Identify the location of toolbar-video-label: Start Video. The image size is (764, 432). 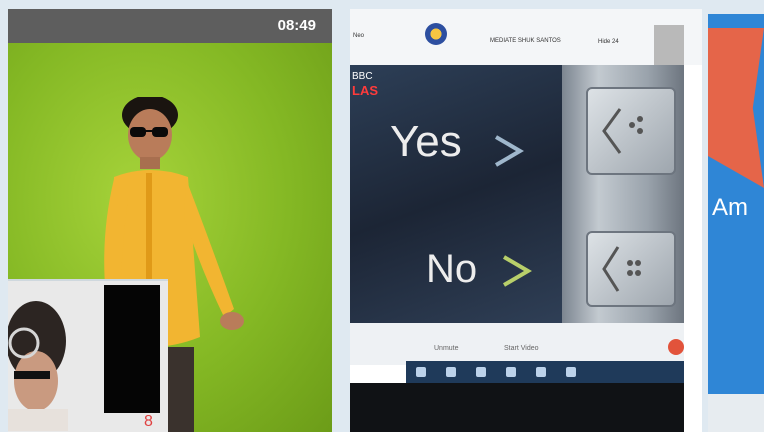
(521, 348).